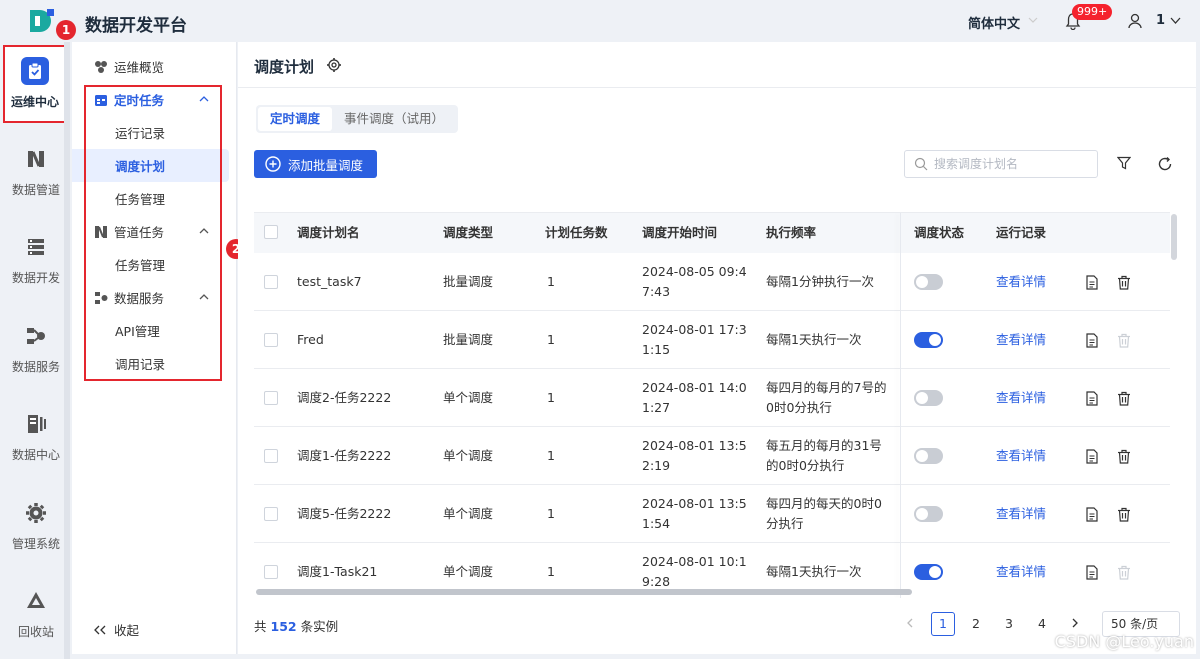 This screenshot has height=659, width=1200. I want to click on cell-frequency-line2: 分执行, so click(785, 523).